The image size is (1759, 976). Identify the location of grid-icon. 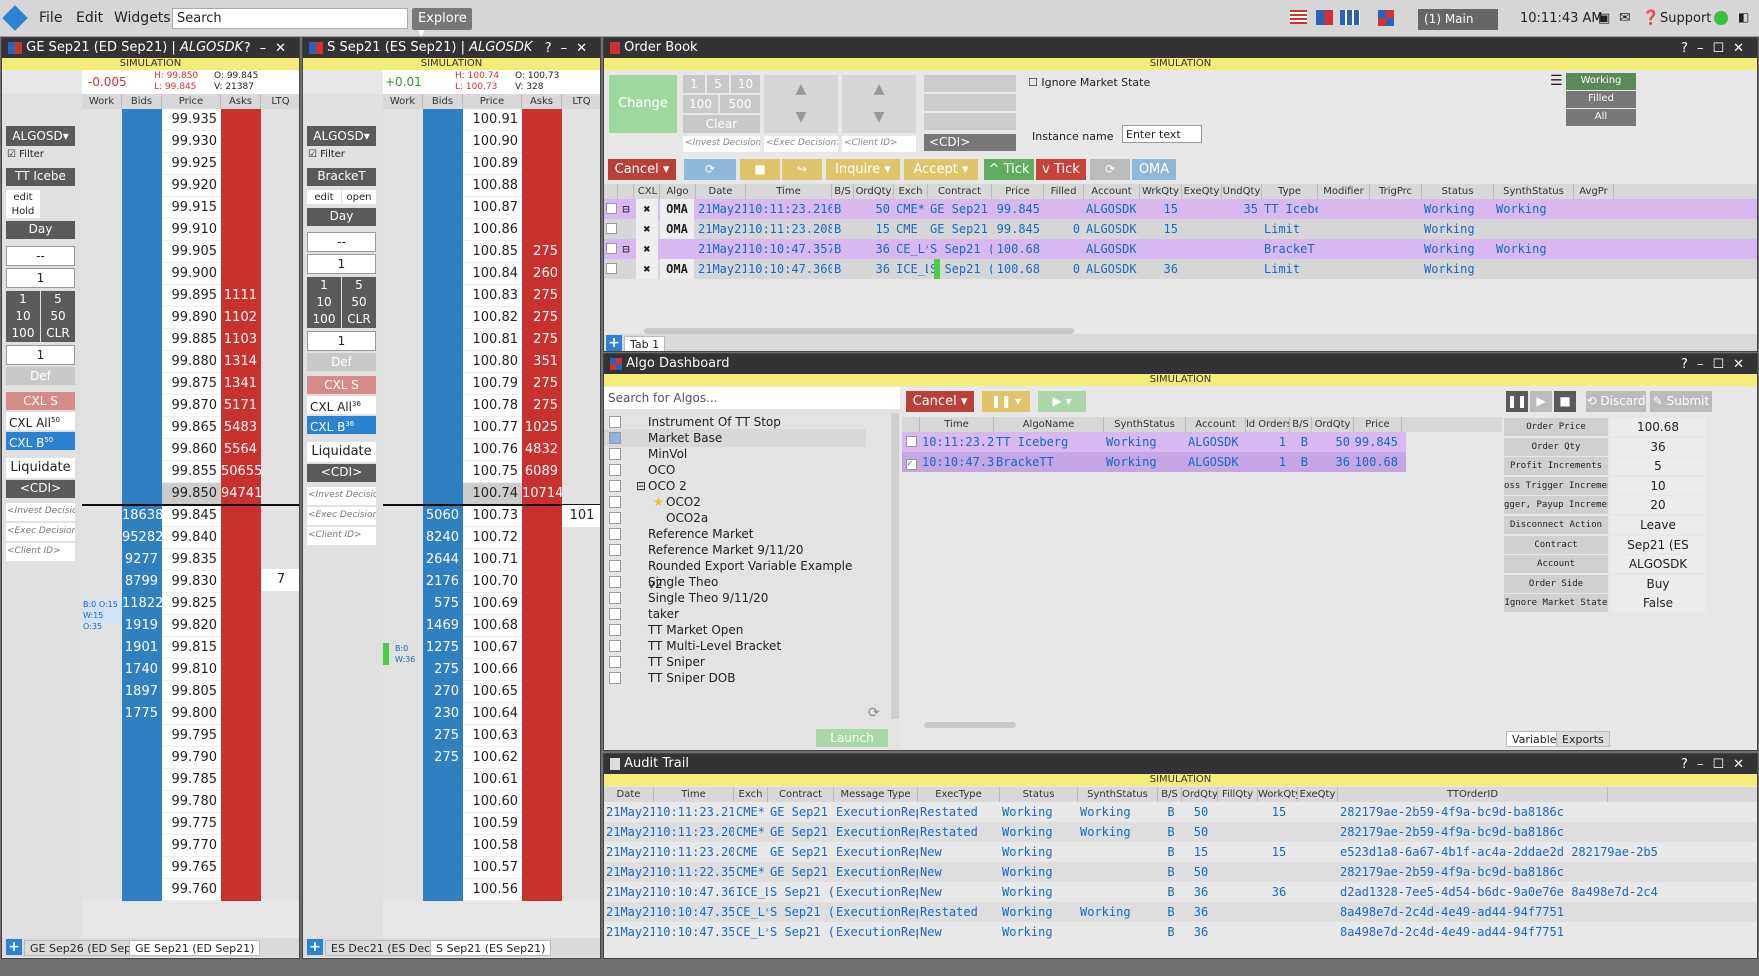
(1350, 17).